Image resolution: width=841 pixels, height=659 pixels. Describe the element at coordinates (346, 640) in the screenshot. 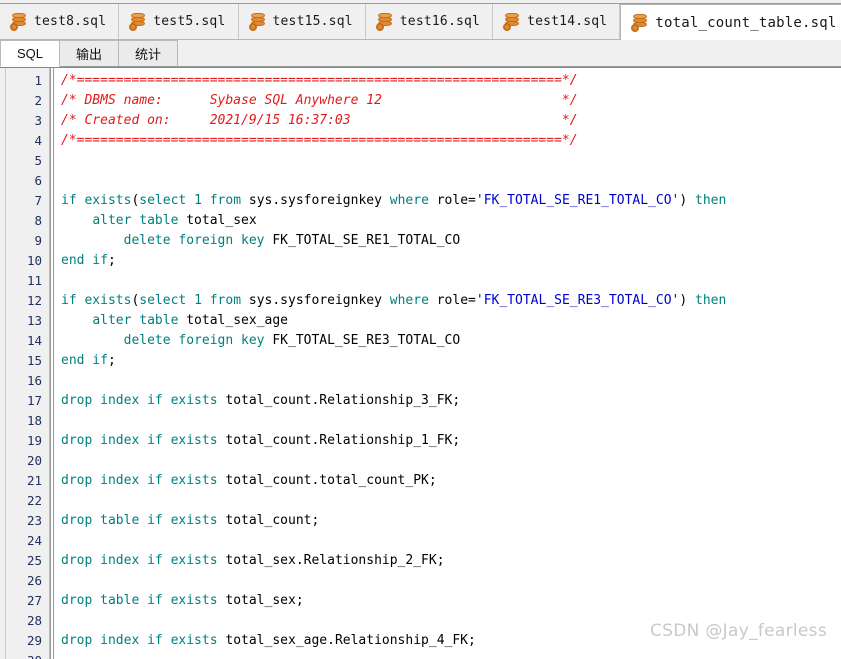

I see `code-token-id: total_sex_age.Relationship_4_FK;` at that location.